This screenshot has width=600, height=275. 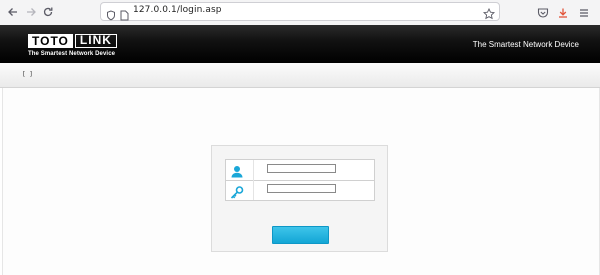 I want to click on page-icon, so click(x=124, y=15).